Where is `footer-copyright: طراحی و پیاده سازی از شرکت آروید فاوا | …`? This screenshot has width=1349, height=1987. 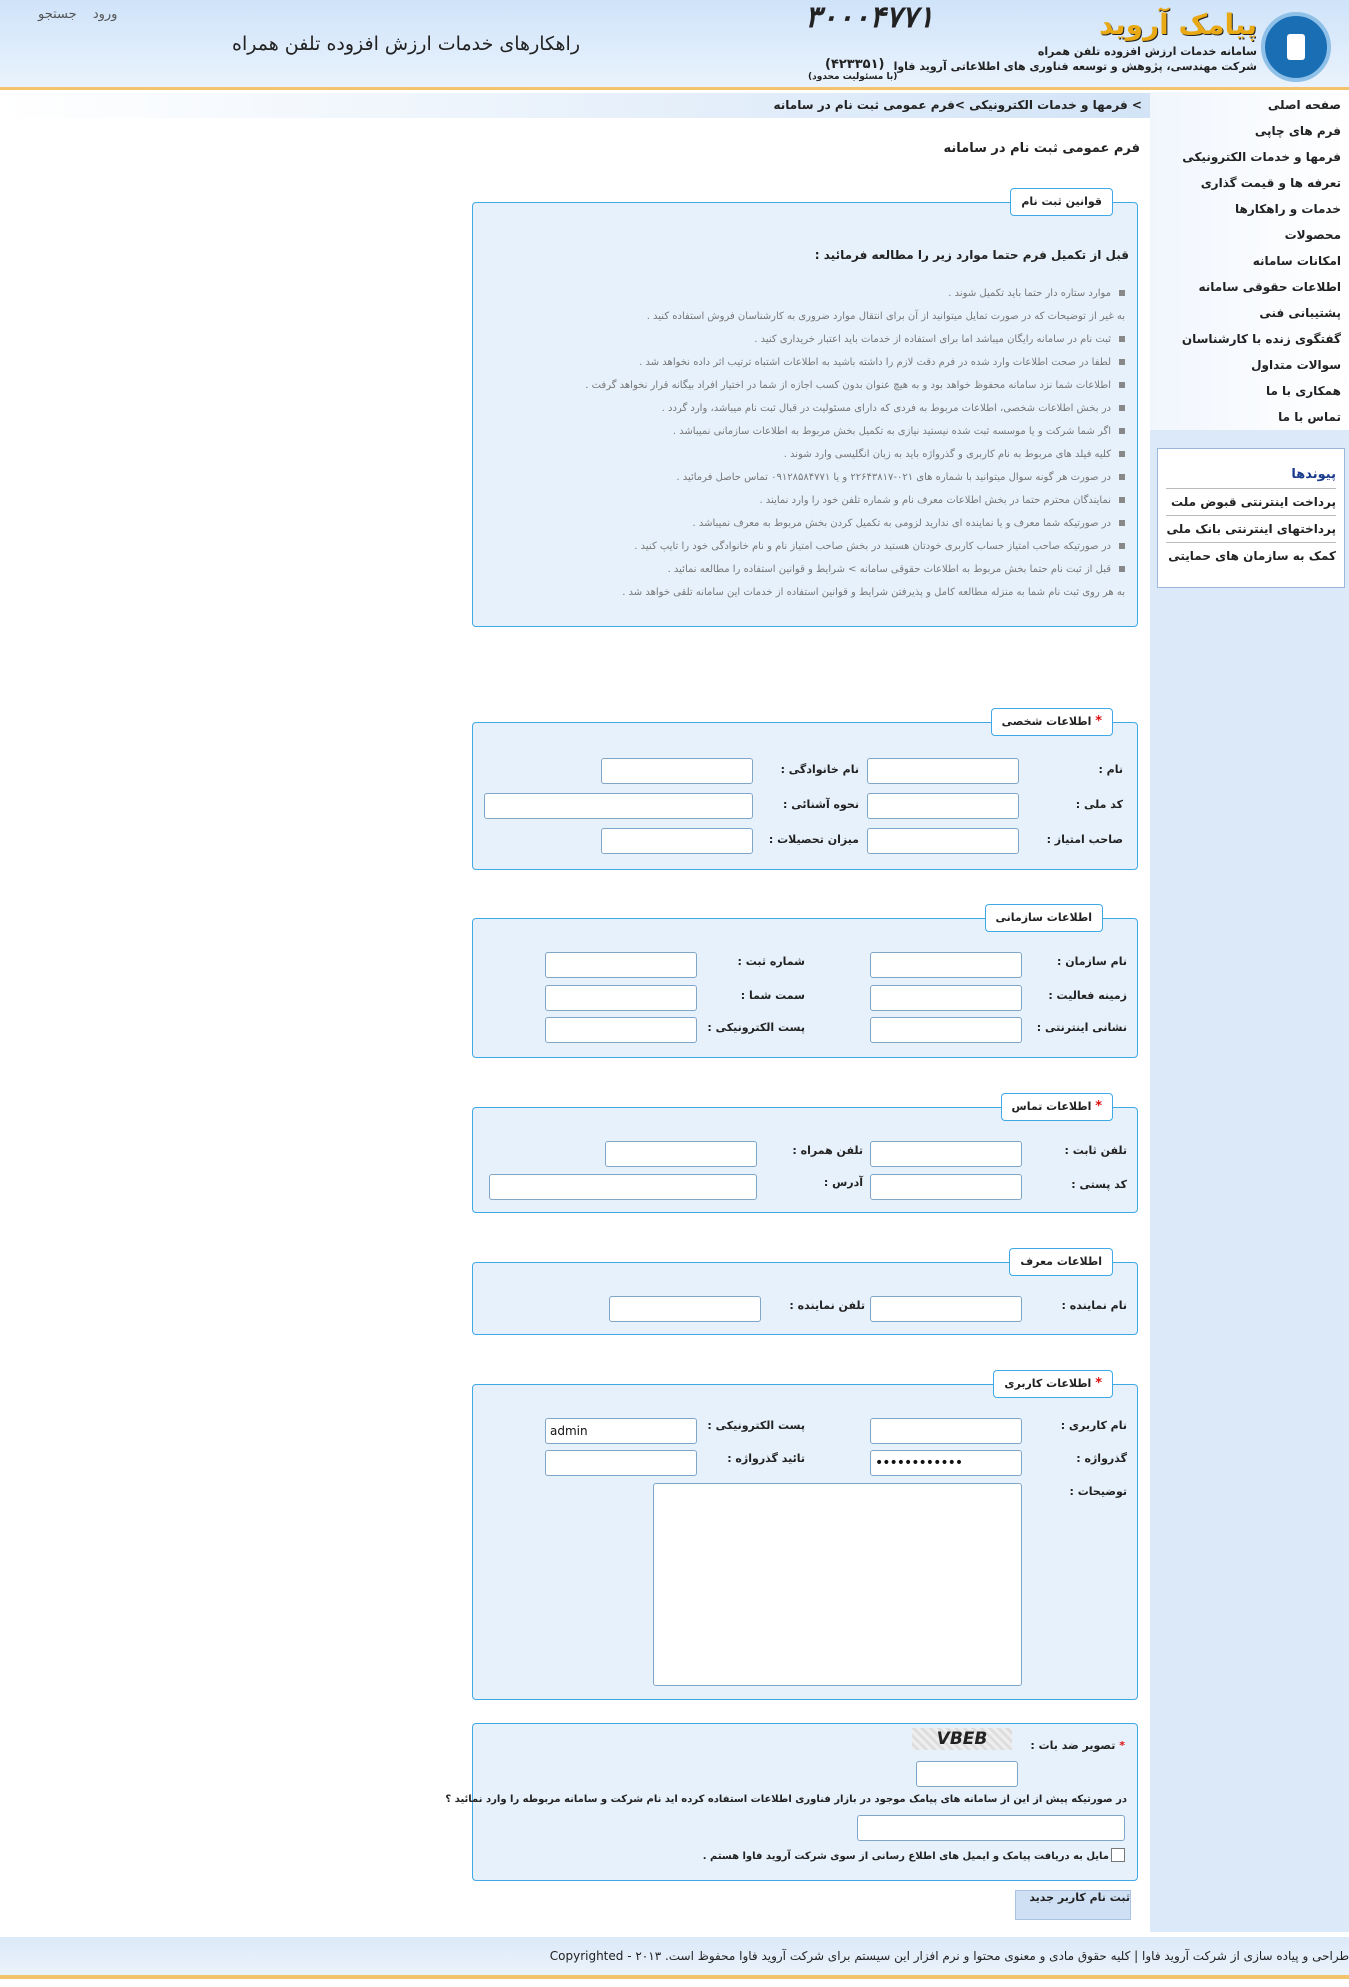 footer-copyright: طراحی و پیاده سازی از شرکت آروید فاوا | … is located at coordinates (949, 1956).